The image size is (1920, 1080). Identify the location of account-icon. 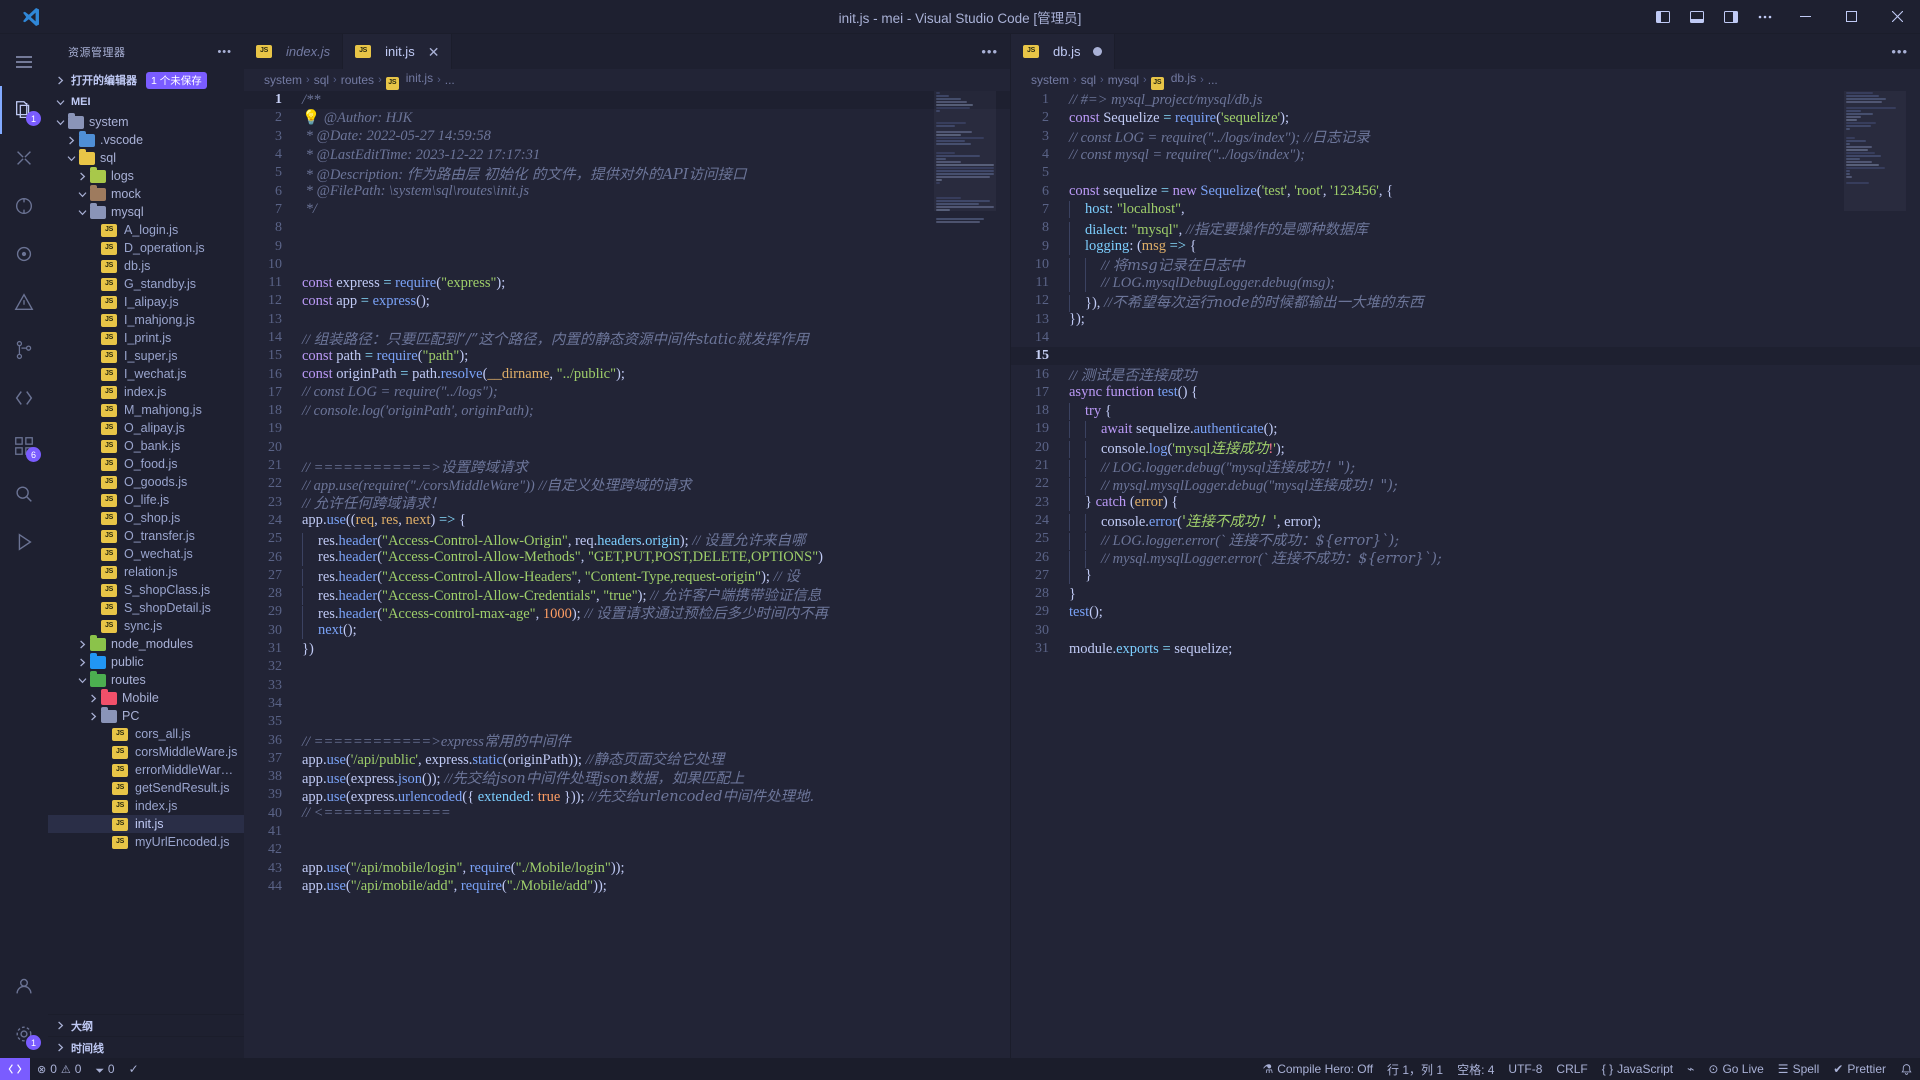
(24, 986).